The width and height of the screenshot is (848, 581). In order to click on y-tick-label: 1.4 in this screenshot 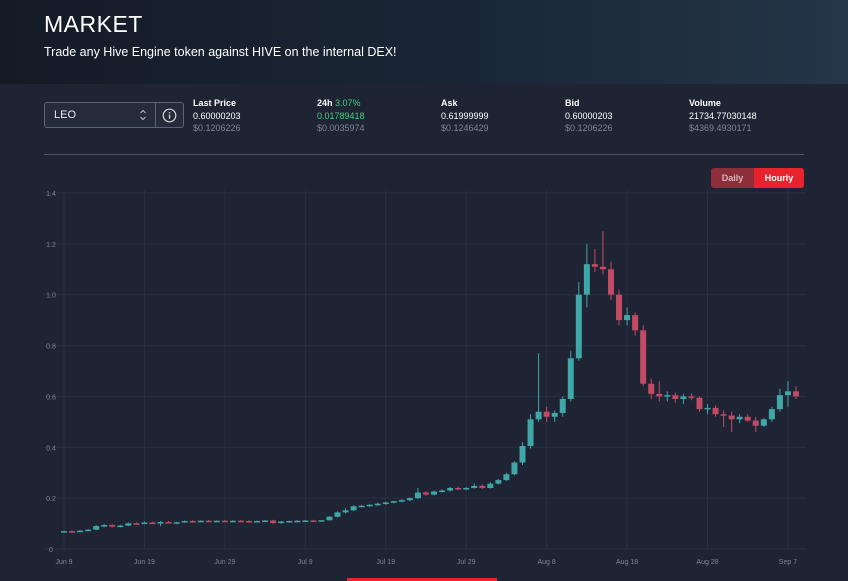, I will do `click(51, 194)`.